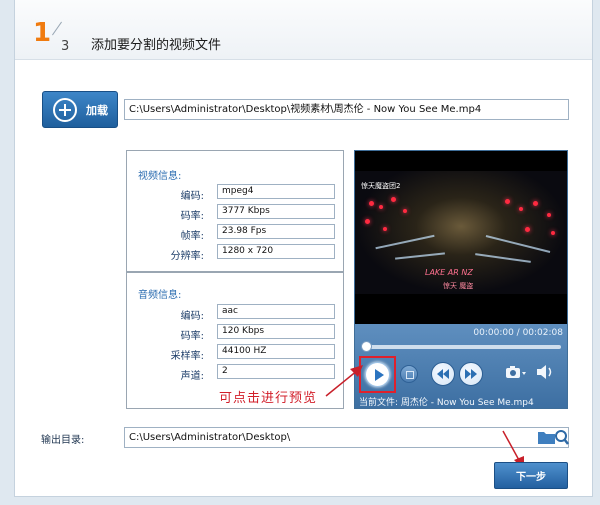 Image resolution: width=600 pixels, height=505 pixels. What do you see at coordinates (461, 232) in the screenshot?
I see `video-preview: 惊天魔盗团2 LAKE AR NZ 惊天 魔盗` at bounding box center [461, 232].